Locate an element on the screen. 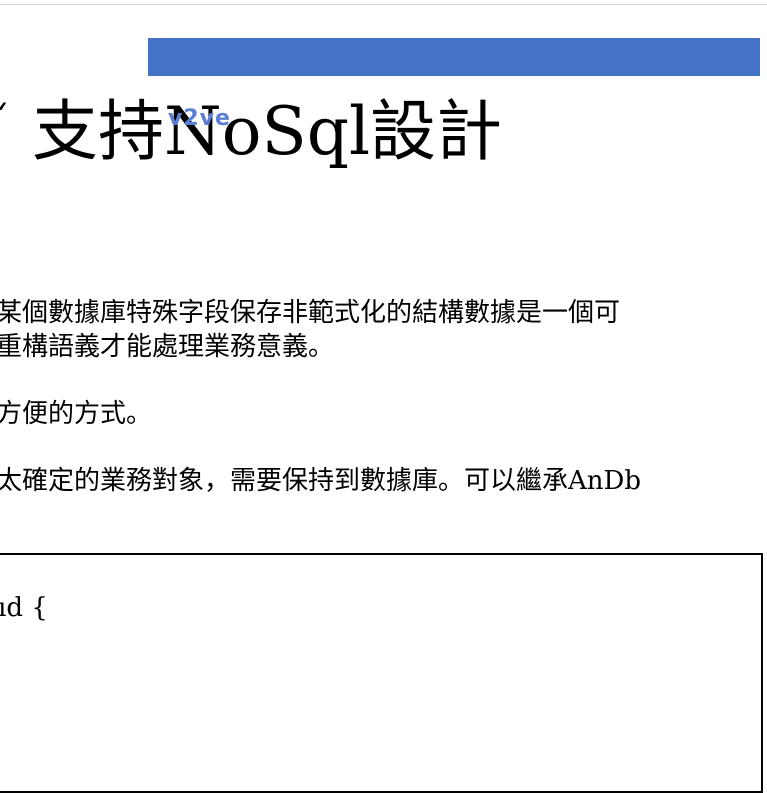 Image resolution: width=767 pixels, height=793 pixels. paragraph-line-4: 太確定的業務對象，需要保持到數據庫。可以繼承AnDb is located at coordinates (321, 481).